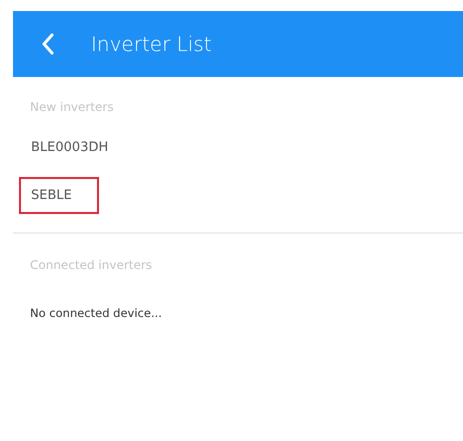 The image size is (463, 441). Describe the element at coordinates (151, 44) in the screenshot. I see `screen-title: Inverter List` at that location.